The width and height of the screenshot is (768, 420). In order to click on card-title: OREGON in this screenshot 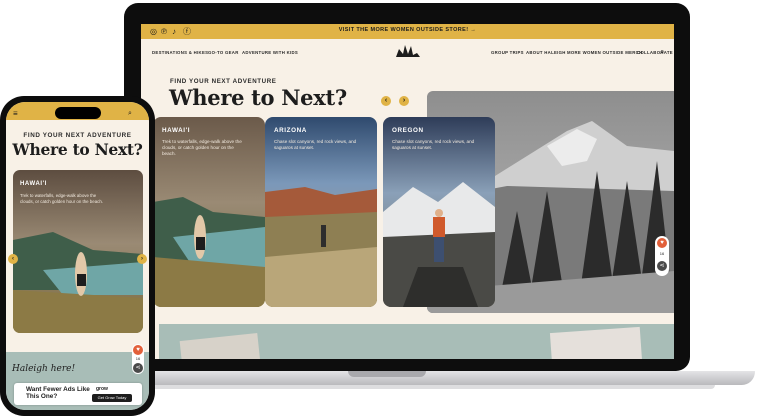, I will do `click(408, 130)`.